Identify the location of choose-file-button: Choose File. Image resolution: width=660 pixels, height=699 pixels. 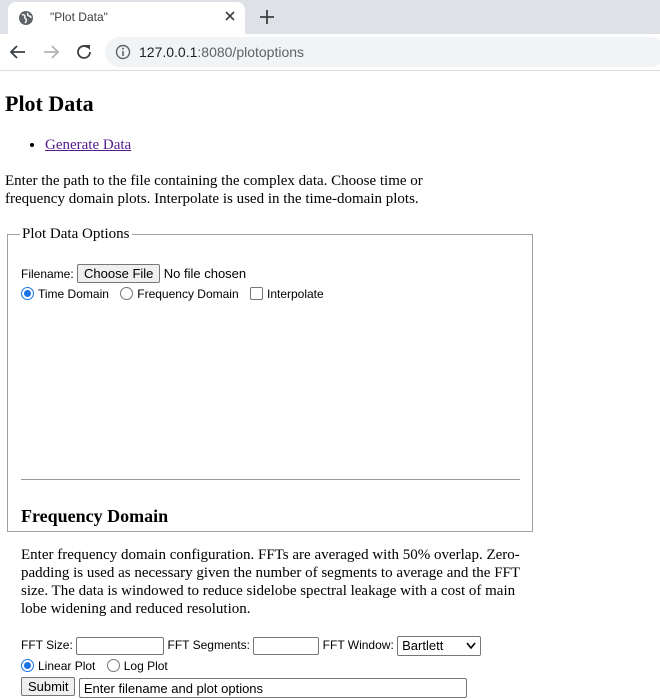
(119, 273).